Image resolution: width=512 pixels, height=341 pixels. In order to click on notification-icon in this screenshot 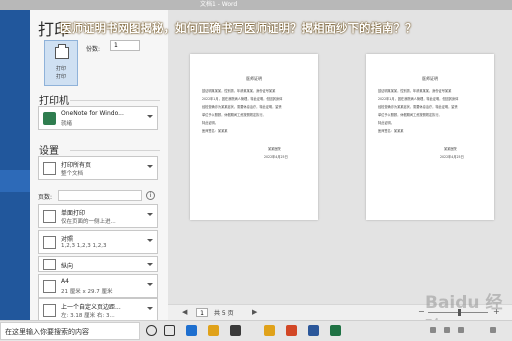, I will do `click(493, 330)`.